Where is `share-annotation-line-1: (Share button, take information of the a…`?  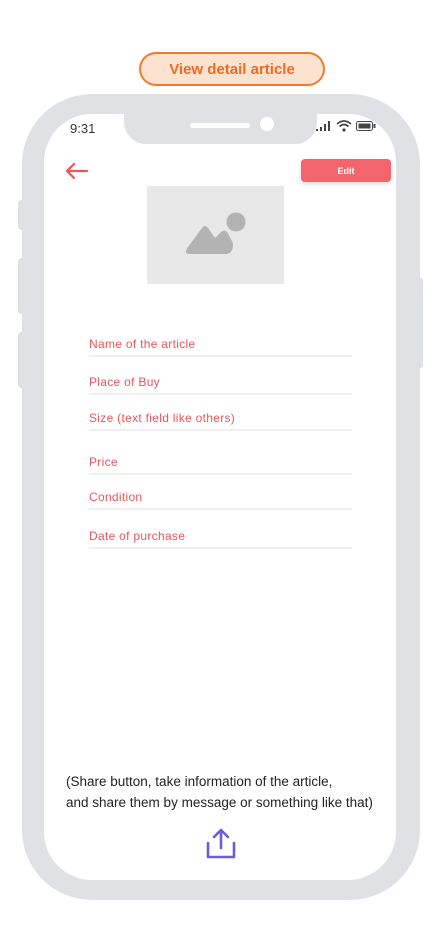 share-annotation-line-1: (Share button, take information of the a… is located at coordinates (199, 781).